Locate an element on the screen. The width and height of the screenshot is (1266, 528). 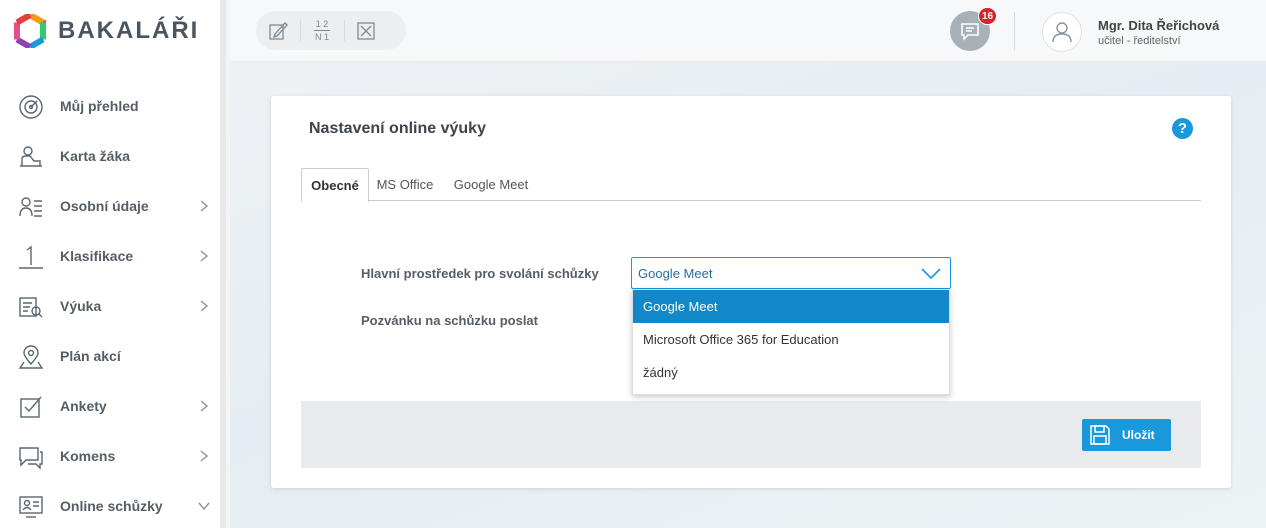
meeting-tool-label: Hlavní prostředek pro svolání schůzky is located at coordinates (480, 273).